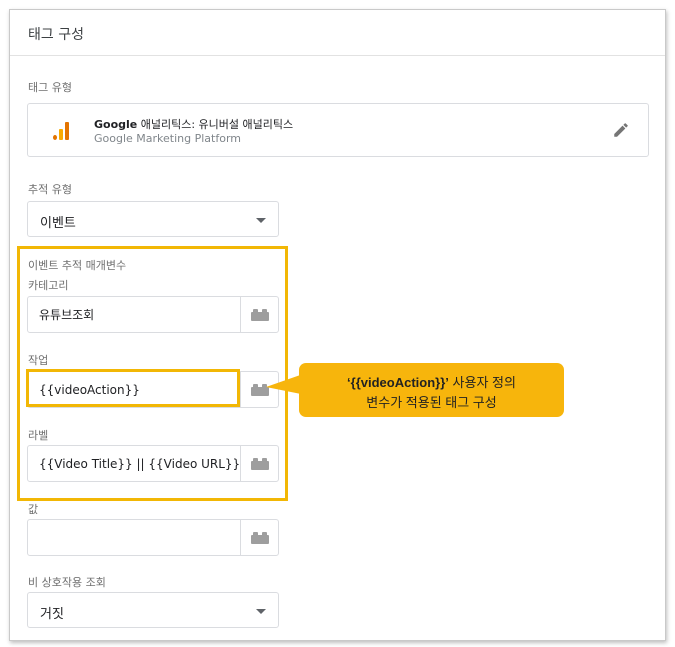  Describe the element at coordinates (194, 124) in the screenshot. I see `tag-type-name: Google 애널리틱스: 유니버설 애널리틱스` at that location.